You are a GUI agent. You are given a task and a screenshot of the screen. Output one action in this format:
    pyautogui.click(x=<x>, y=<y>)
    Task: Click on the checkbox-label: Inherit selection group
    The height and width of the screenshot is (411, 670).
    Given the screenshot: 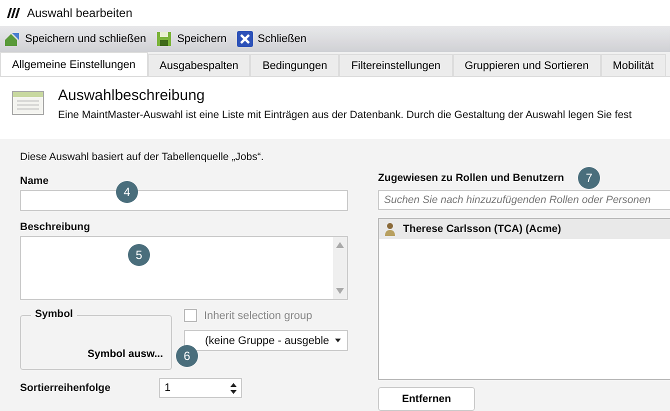 What is the action you would take?
    pyautogui.click(x=258, y=316)
    